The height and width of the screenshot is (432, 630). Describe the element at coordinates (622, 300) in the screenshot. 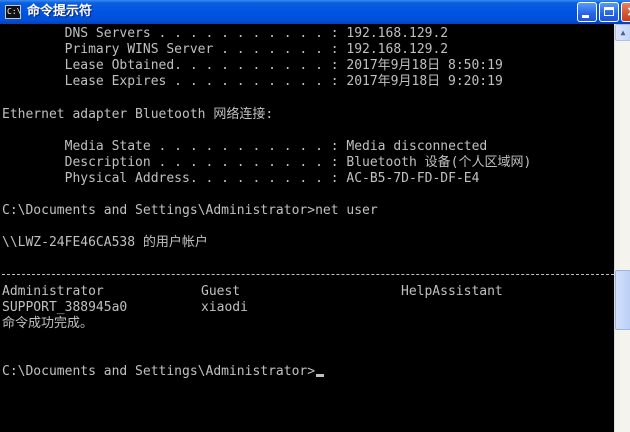

I see `scroll-thumb` at that location.